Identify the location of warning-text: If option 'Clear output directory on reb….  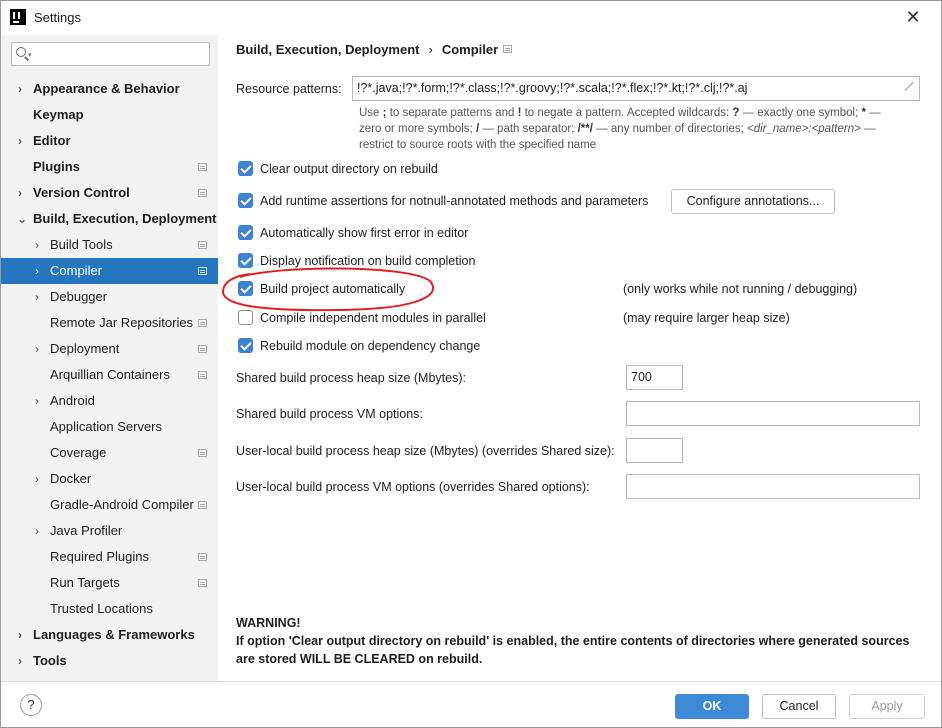
(573, 650).